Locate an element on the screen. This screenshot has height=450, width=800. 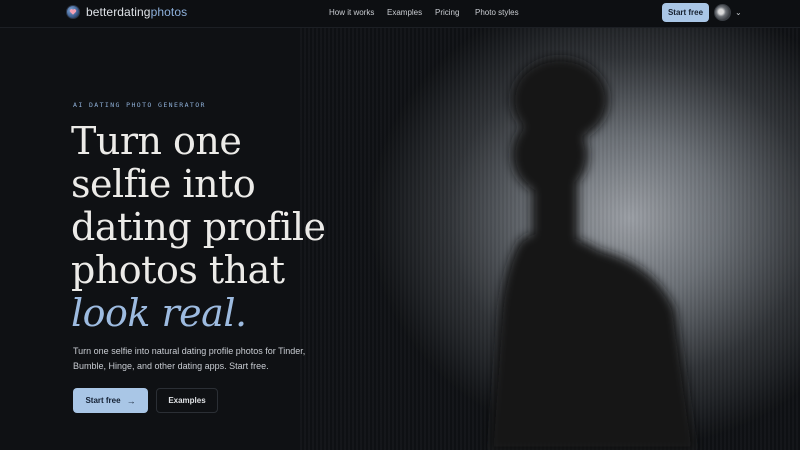
heart-logo-icon is located at coordinates (73, 12).